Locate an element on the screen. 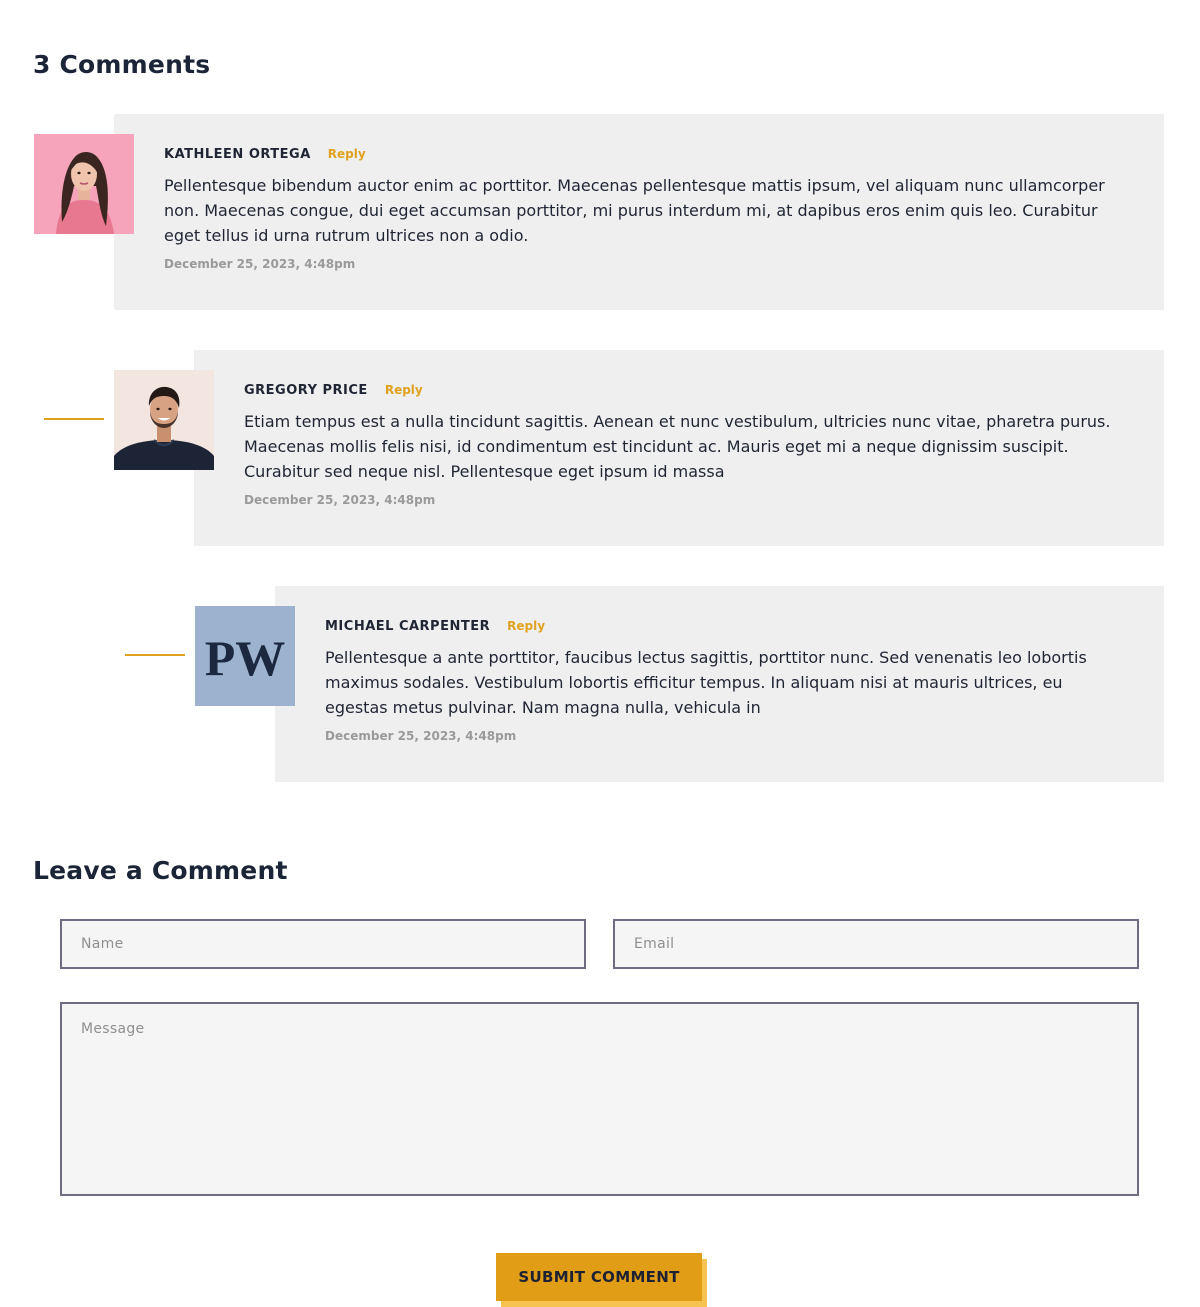 The height and width of the screenshot is (1307, 1200). pw-logo-icon: PW is located at coordinates (245, 656).